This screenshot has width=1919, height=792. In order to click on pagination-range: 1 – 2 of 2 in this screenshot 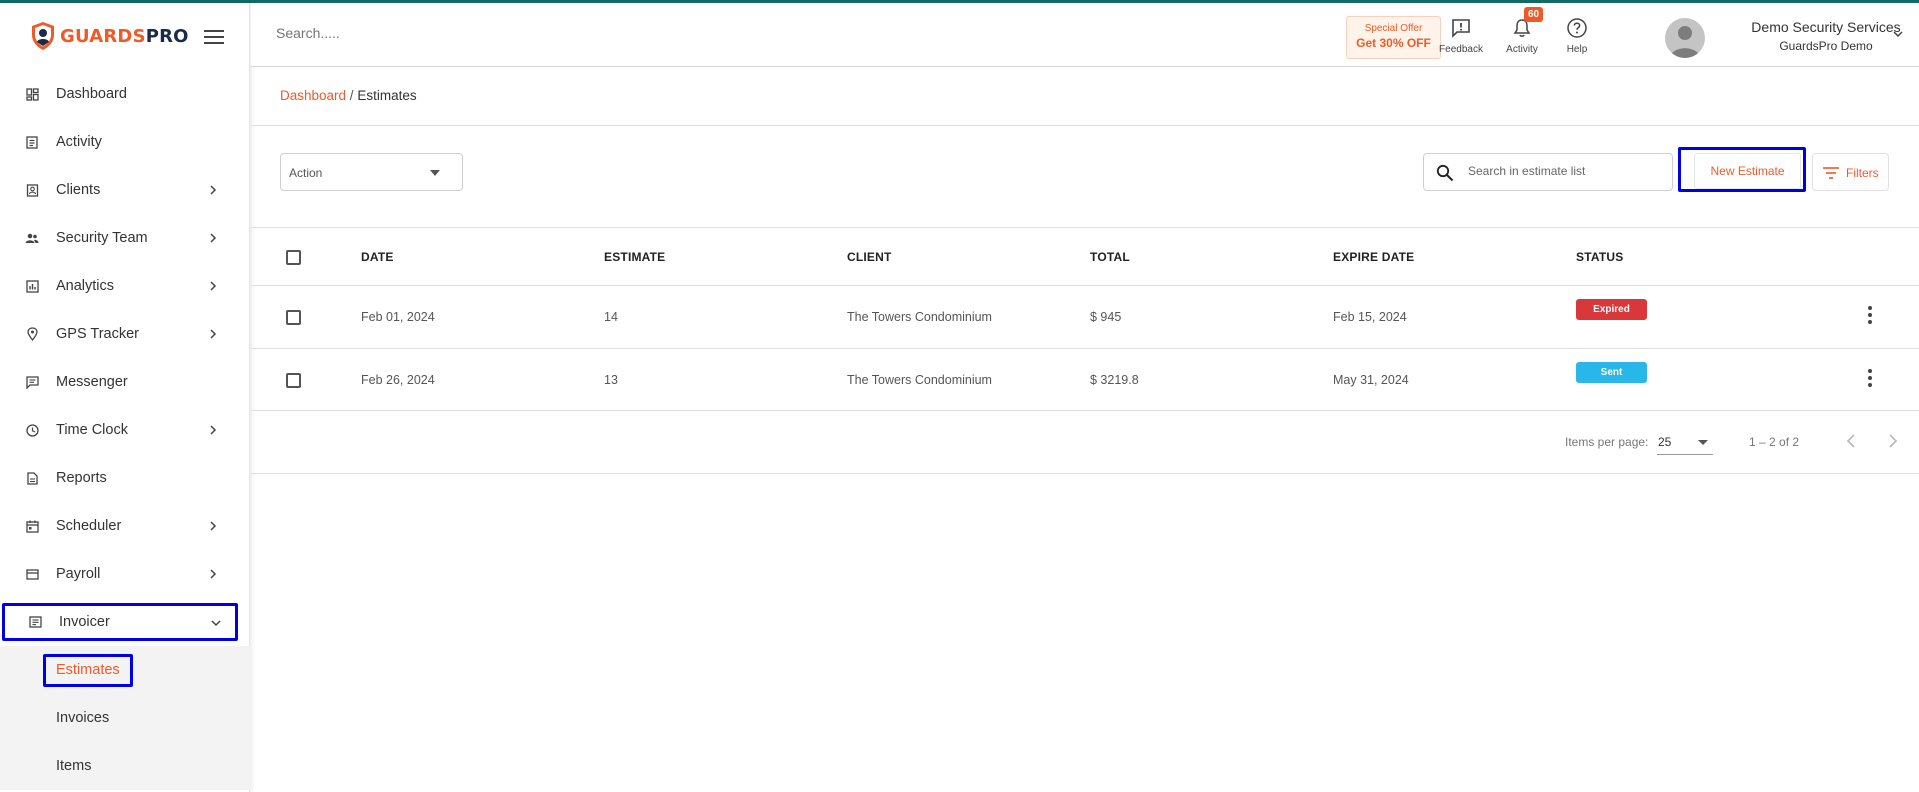, I will do `click(1774, 442)`.